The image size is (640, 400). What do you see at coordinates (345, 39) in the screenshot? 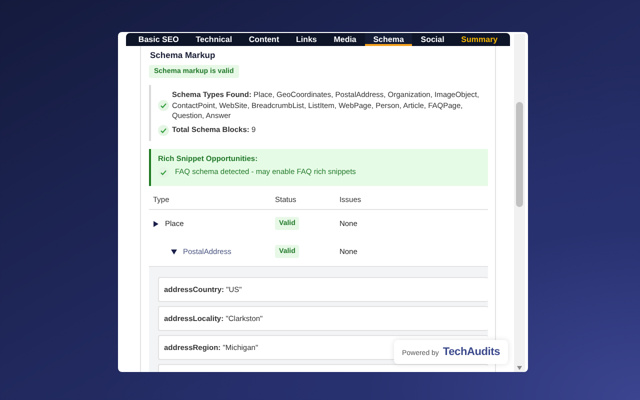
I see `tab: Media` at bounding box center [345, 39].